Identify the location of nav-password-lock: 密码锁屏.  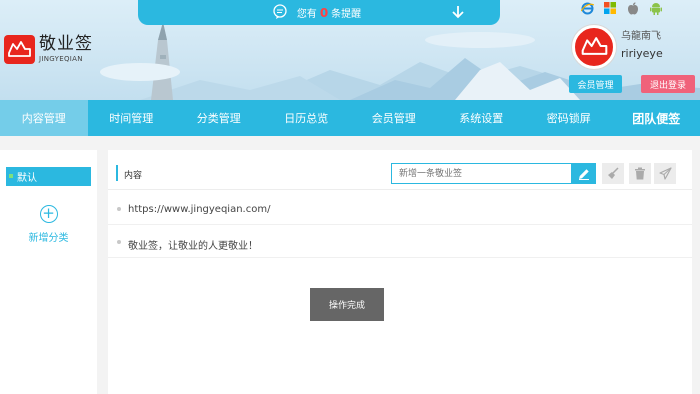
(569, 118).